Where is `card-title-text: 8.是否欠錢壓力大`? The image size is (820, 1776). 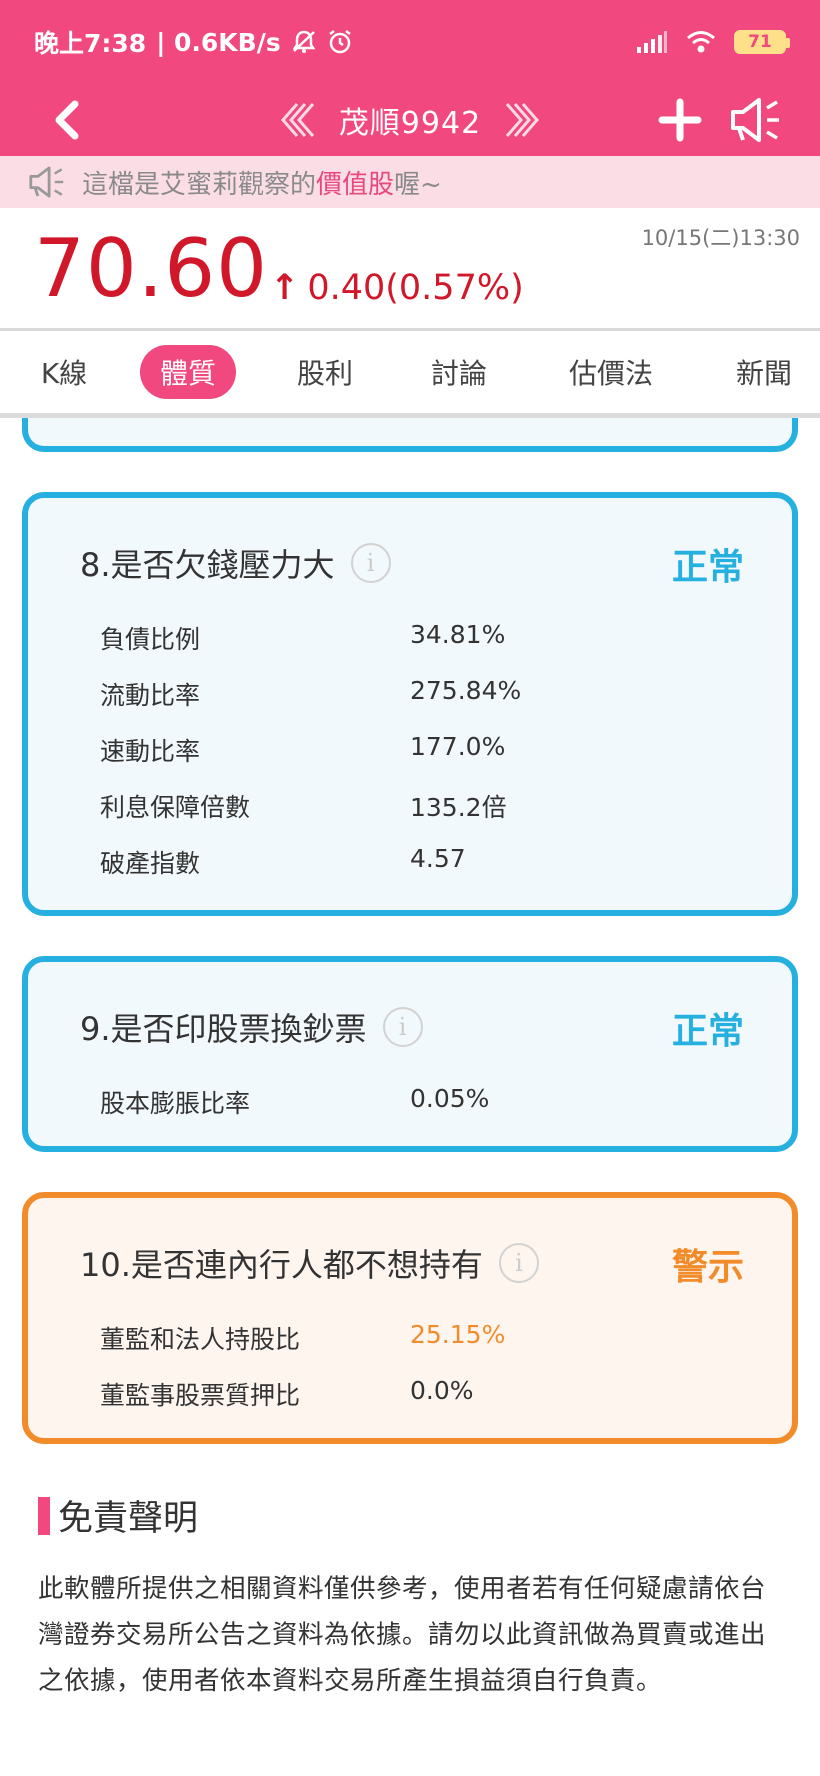 card-title-text: 8.是否欠錢壓力大 is located at coordinates (207, 565).